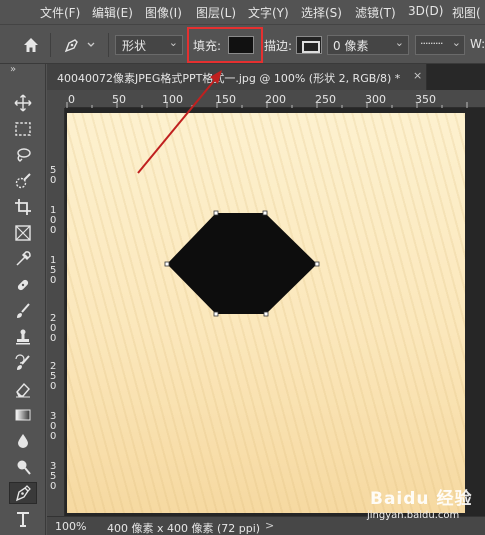 This screenshot has width=485, height=535. I want to click on zoom-level: 100%, so click(70, 526).